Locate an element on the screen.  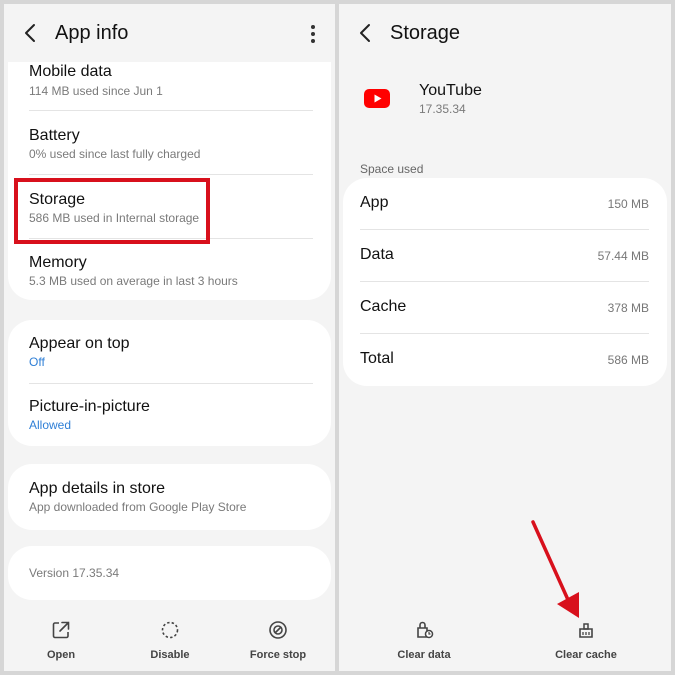
appear-on-top-item: Appear on top Off is located at coordinates (169, 351).